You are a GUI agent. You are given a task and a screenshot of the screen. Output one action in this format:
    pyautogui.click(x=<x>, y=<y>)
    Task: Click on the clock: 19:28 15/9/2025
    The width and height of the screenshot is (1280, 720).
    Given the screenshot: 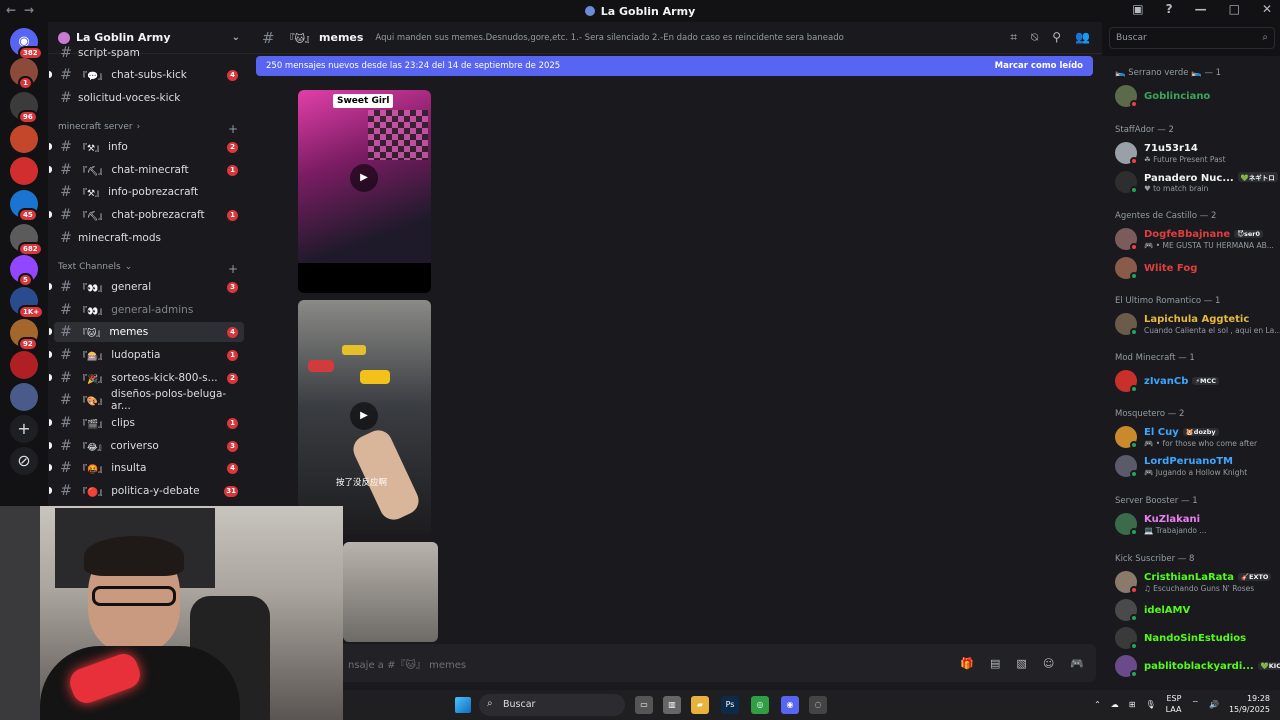 What is the action you would take?
    pyautogui.click(x=1249, y=704)
    